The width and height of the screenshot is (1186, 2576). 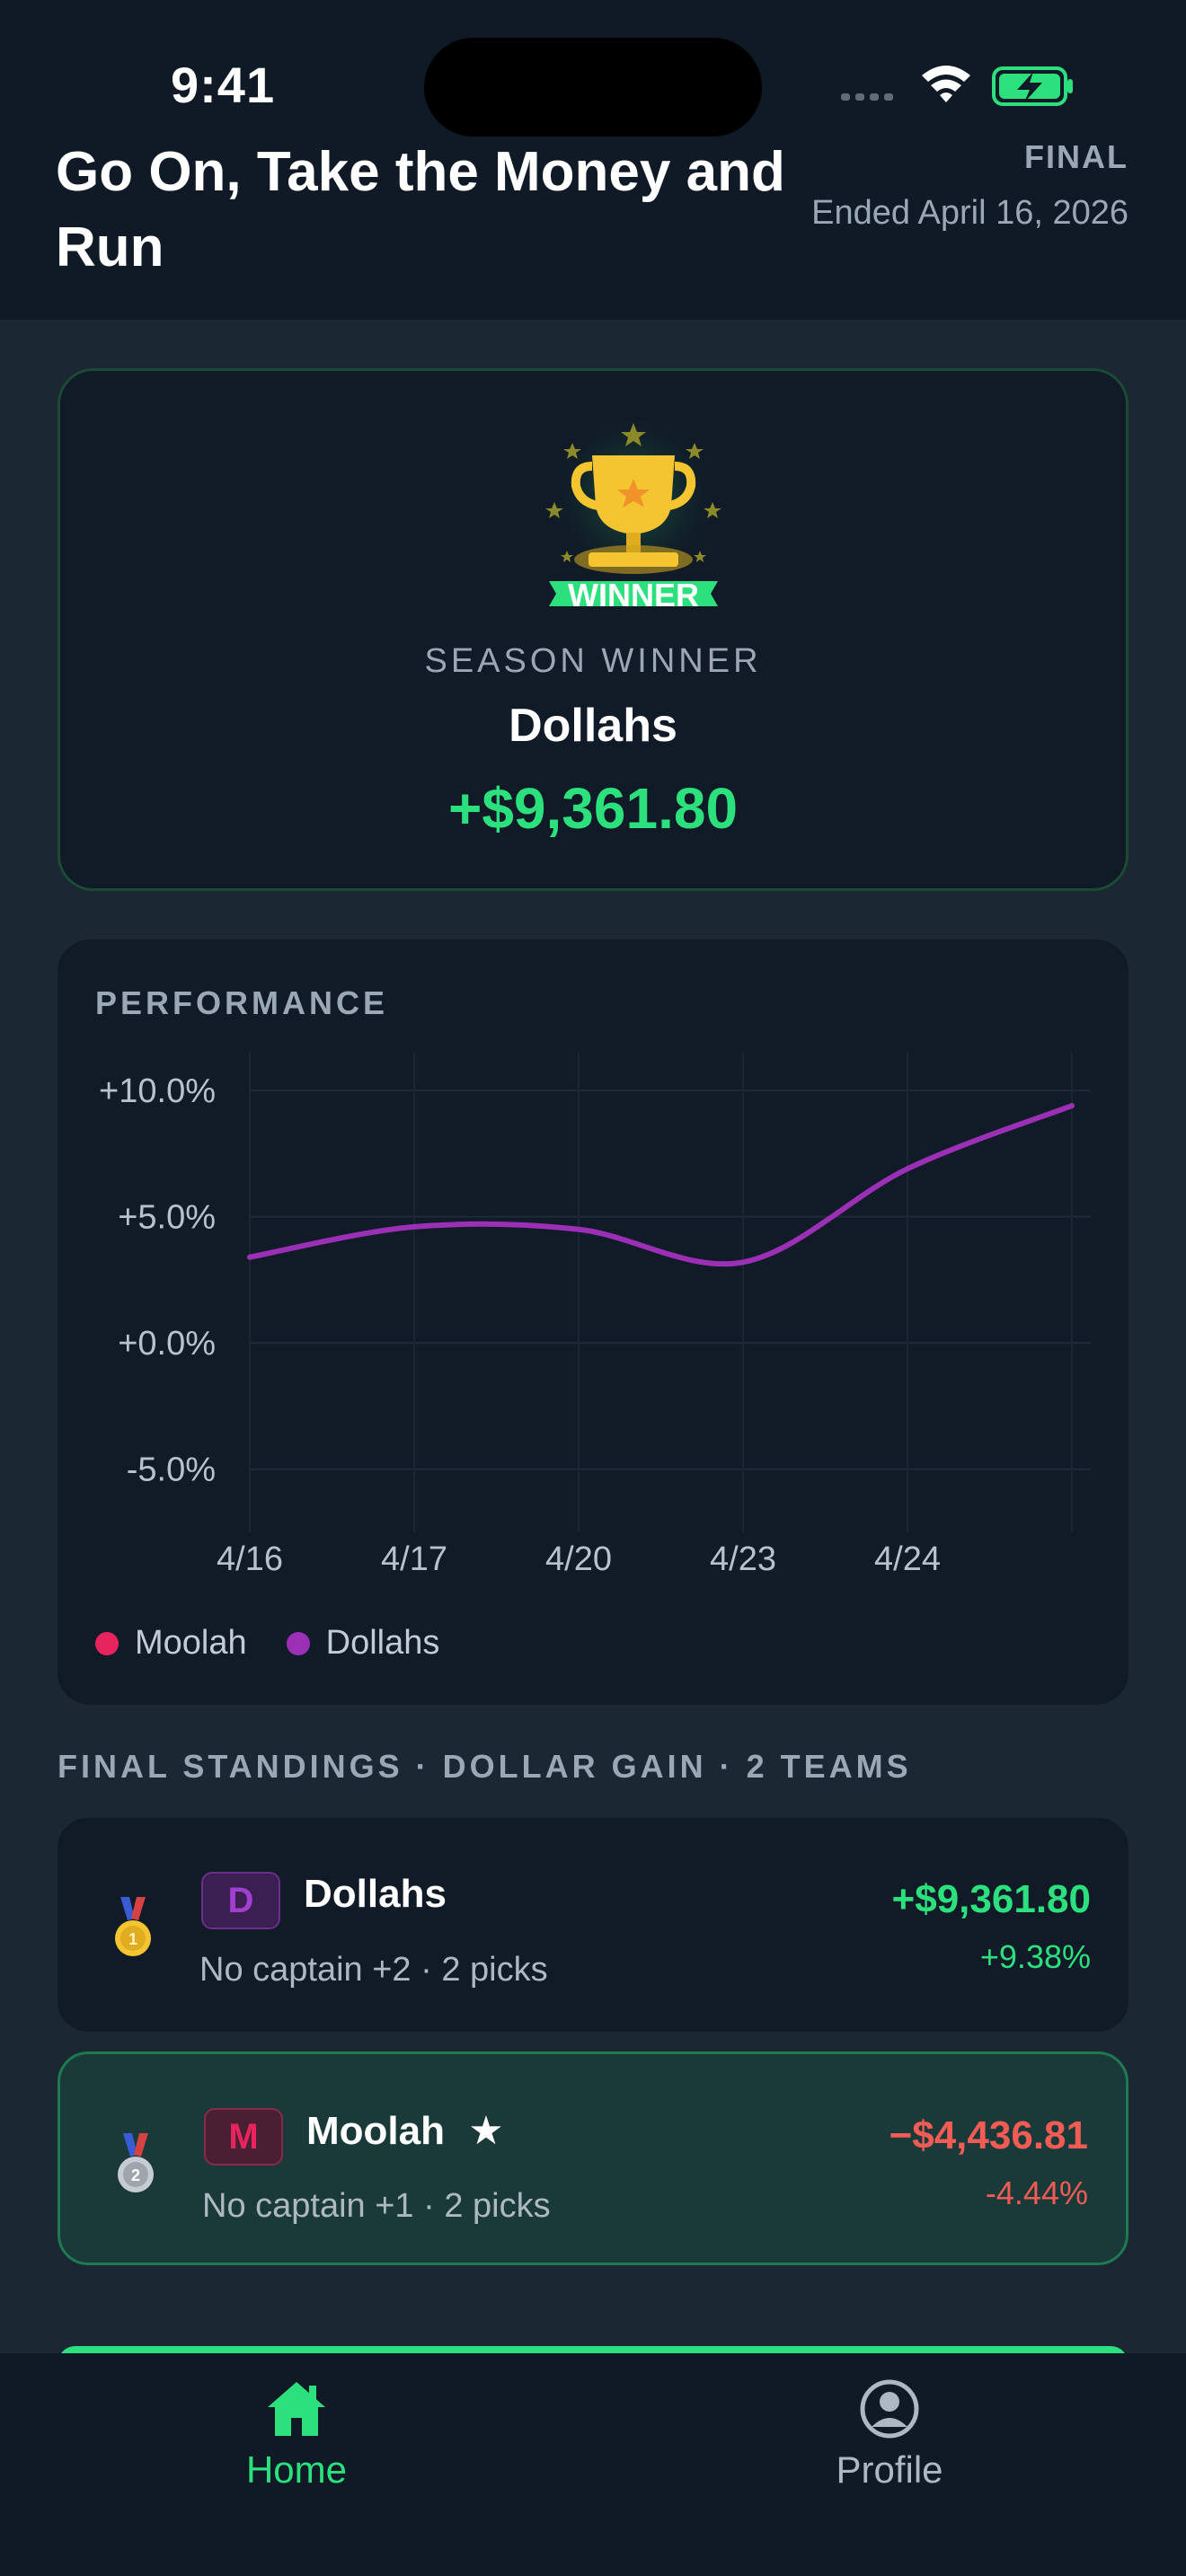 What do you see at coordinates (593, 808) in the screenshot?
I see `winner-amount: +$9,361.80` at bounding box center [593, 808].